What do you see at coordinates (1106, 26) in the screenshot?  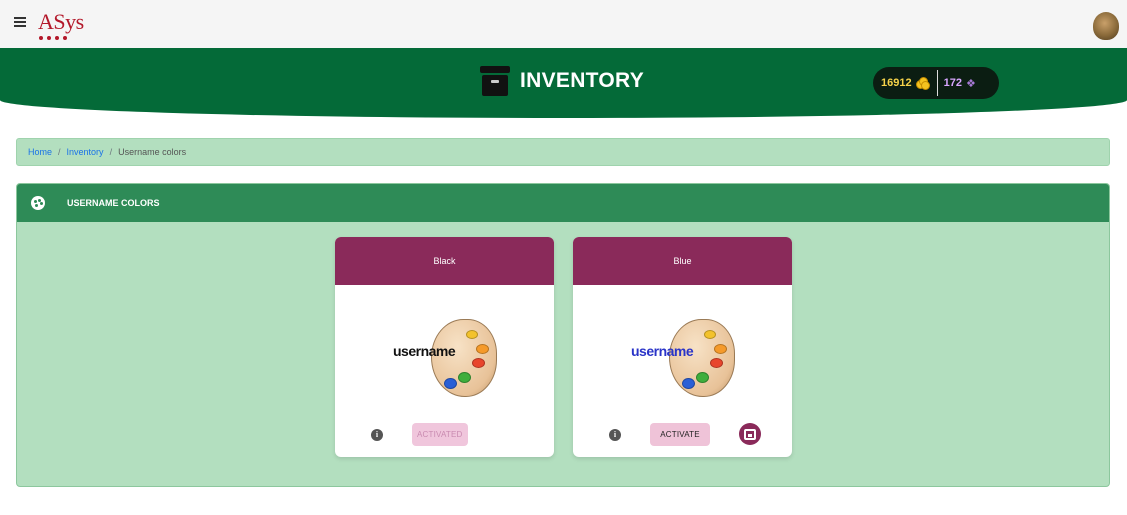 I see `user-avatar-icon` at bounding box center [1106, 26].